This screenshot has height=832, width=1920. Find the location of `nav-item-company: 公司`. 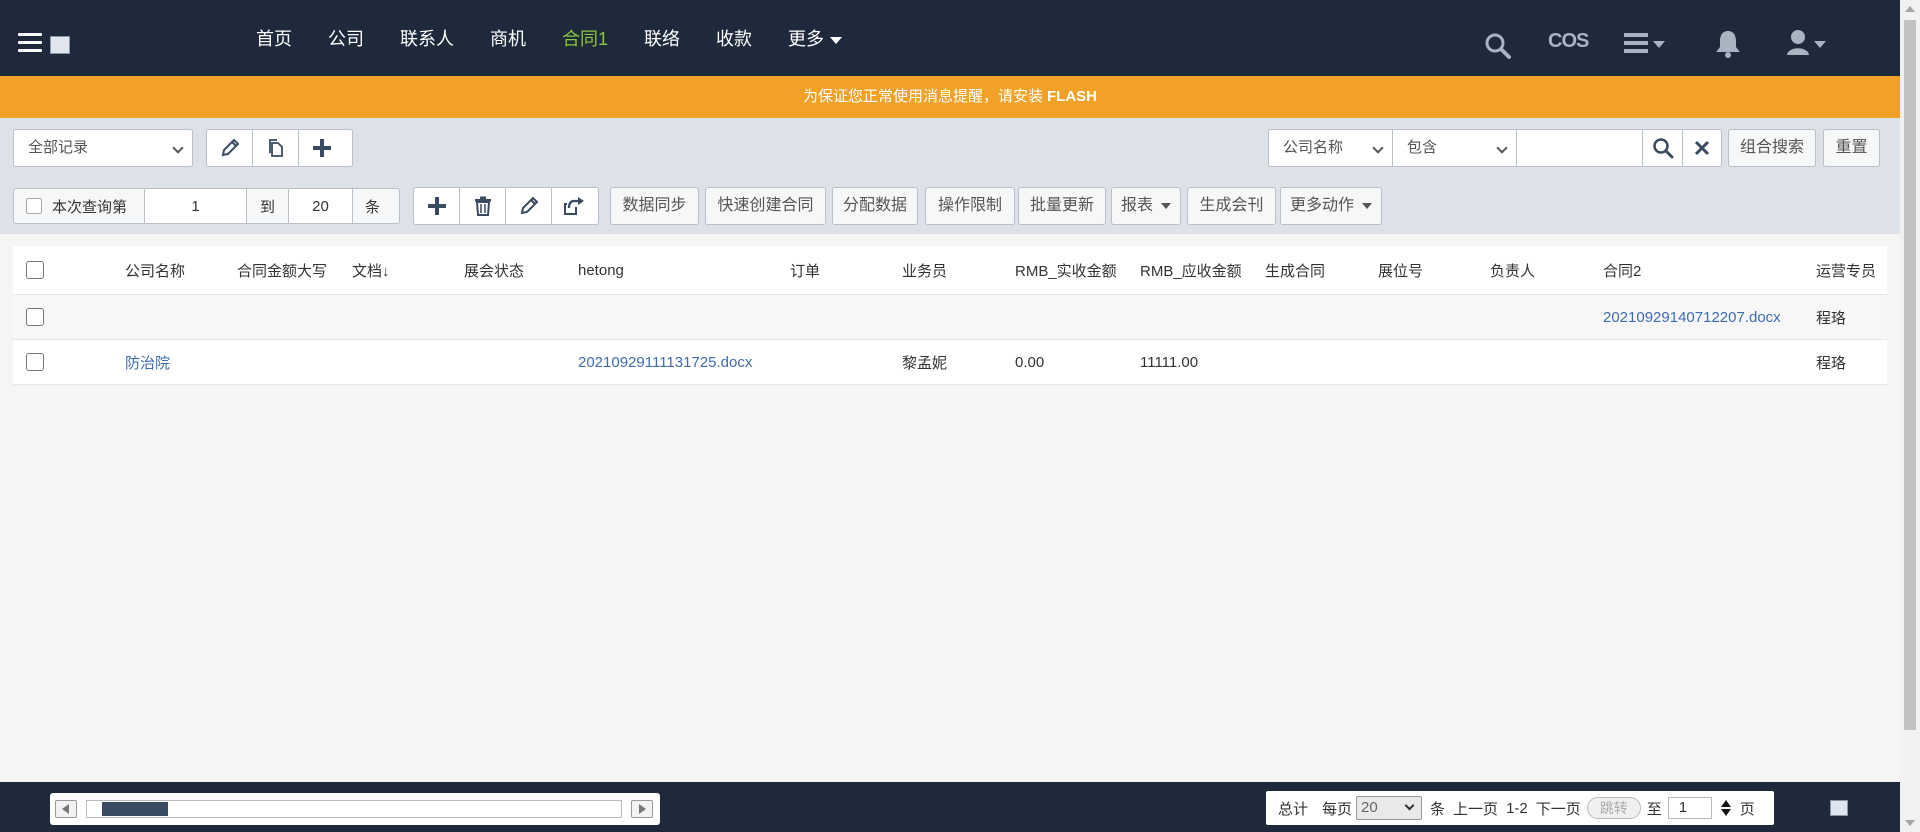

nav-item-company: 公司 is located at coordinates (346, 38).